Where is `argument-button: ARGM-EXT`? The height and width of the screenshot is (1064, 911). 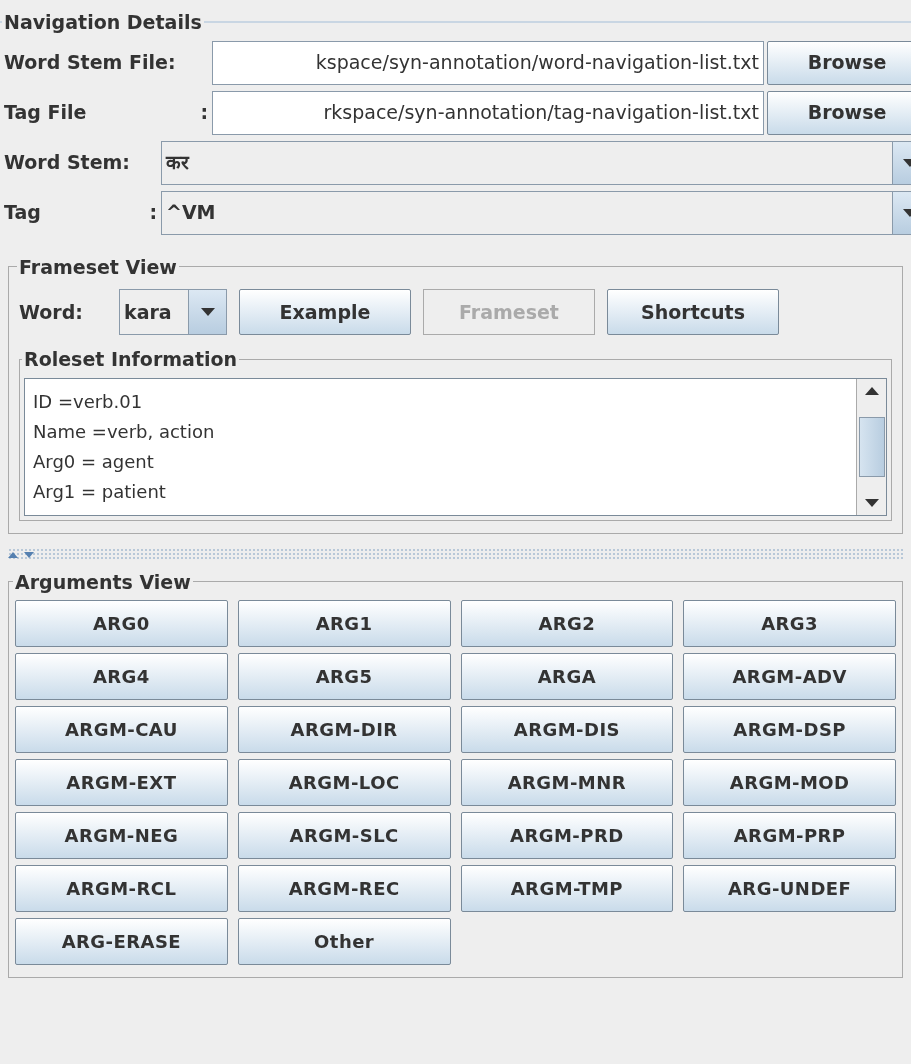 argument-button: ARGM-EXT is located at coordinates (121, 782).